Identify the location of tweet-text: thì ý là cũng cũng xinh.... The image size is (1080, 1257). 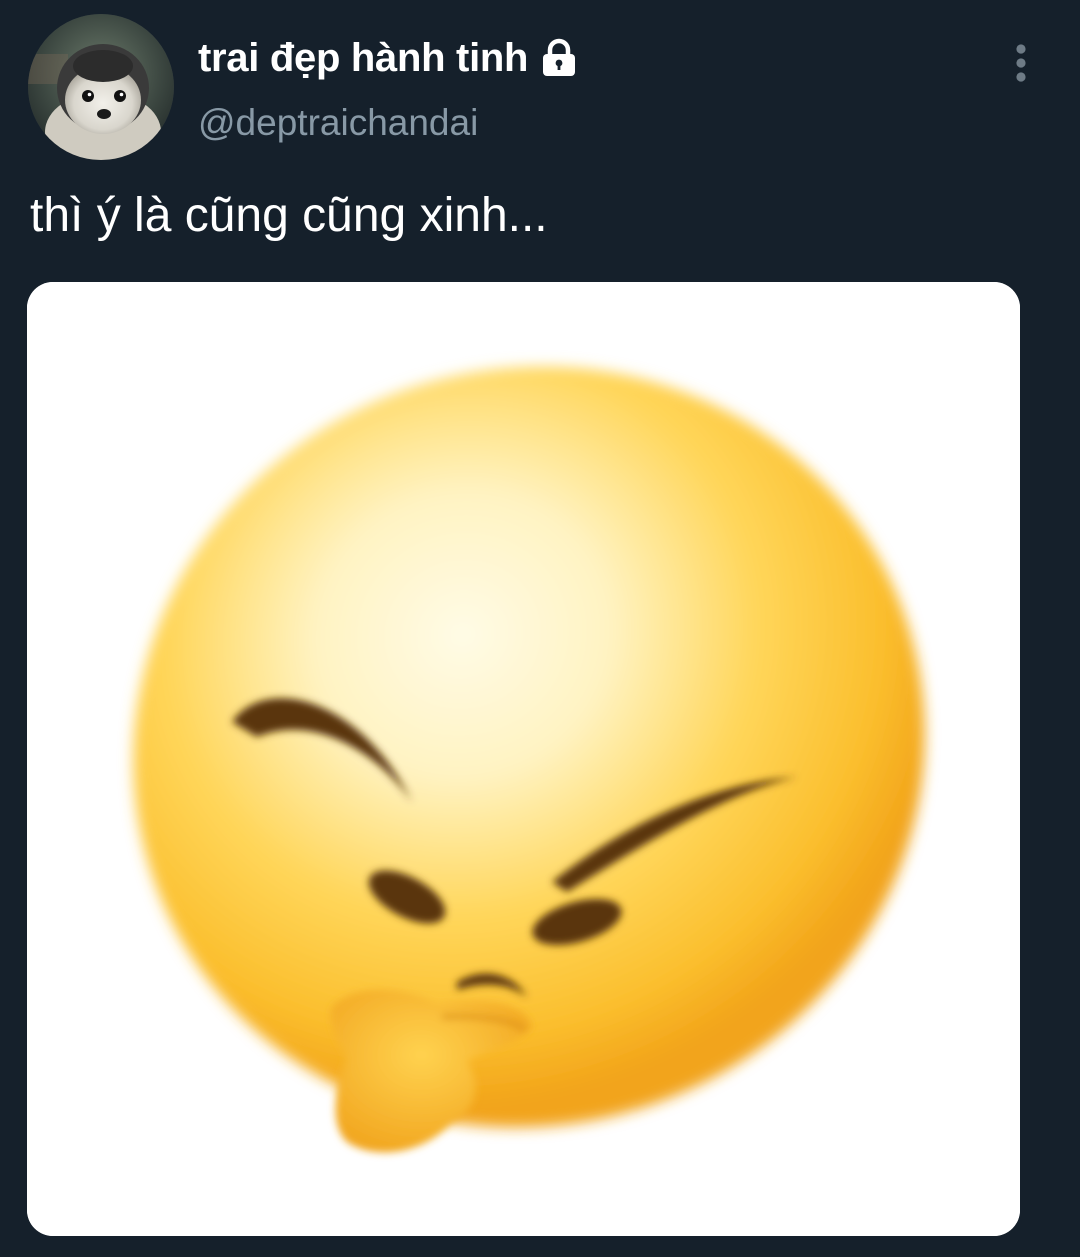
(289, 215).